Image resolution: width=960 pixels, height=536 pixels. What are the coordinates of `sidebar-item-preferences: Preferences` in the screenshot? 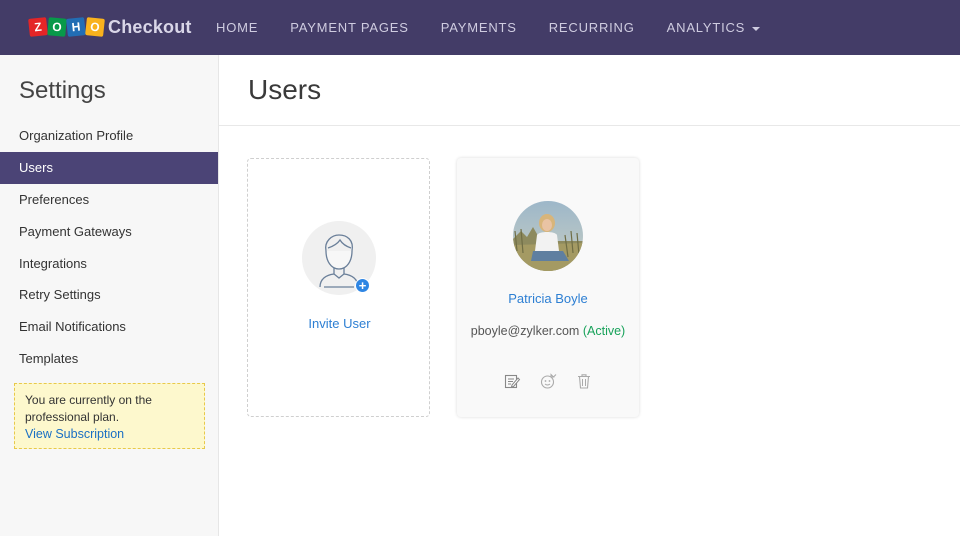 It's located at (109, 200).